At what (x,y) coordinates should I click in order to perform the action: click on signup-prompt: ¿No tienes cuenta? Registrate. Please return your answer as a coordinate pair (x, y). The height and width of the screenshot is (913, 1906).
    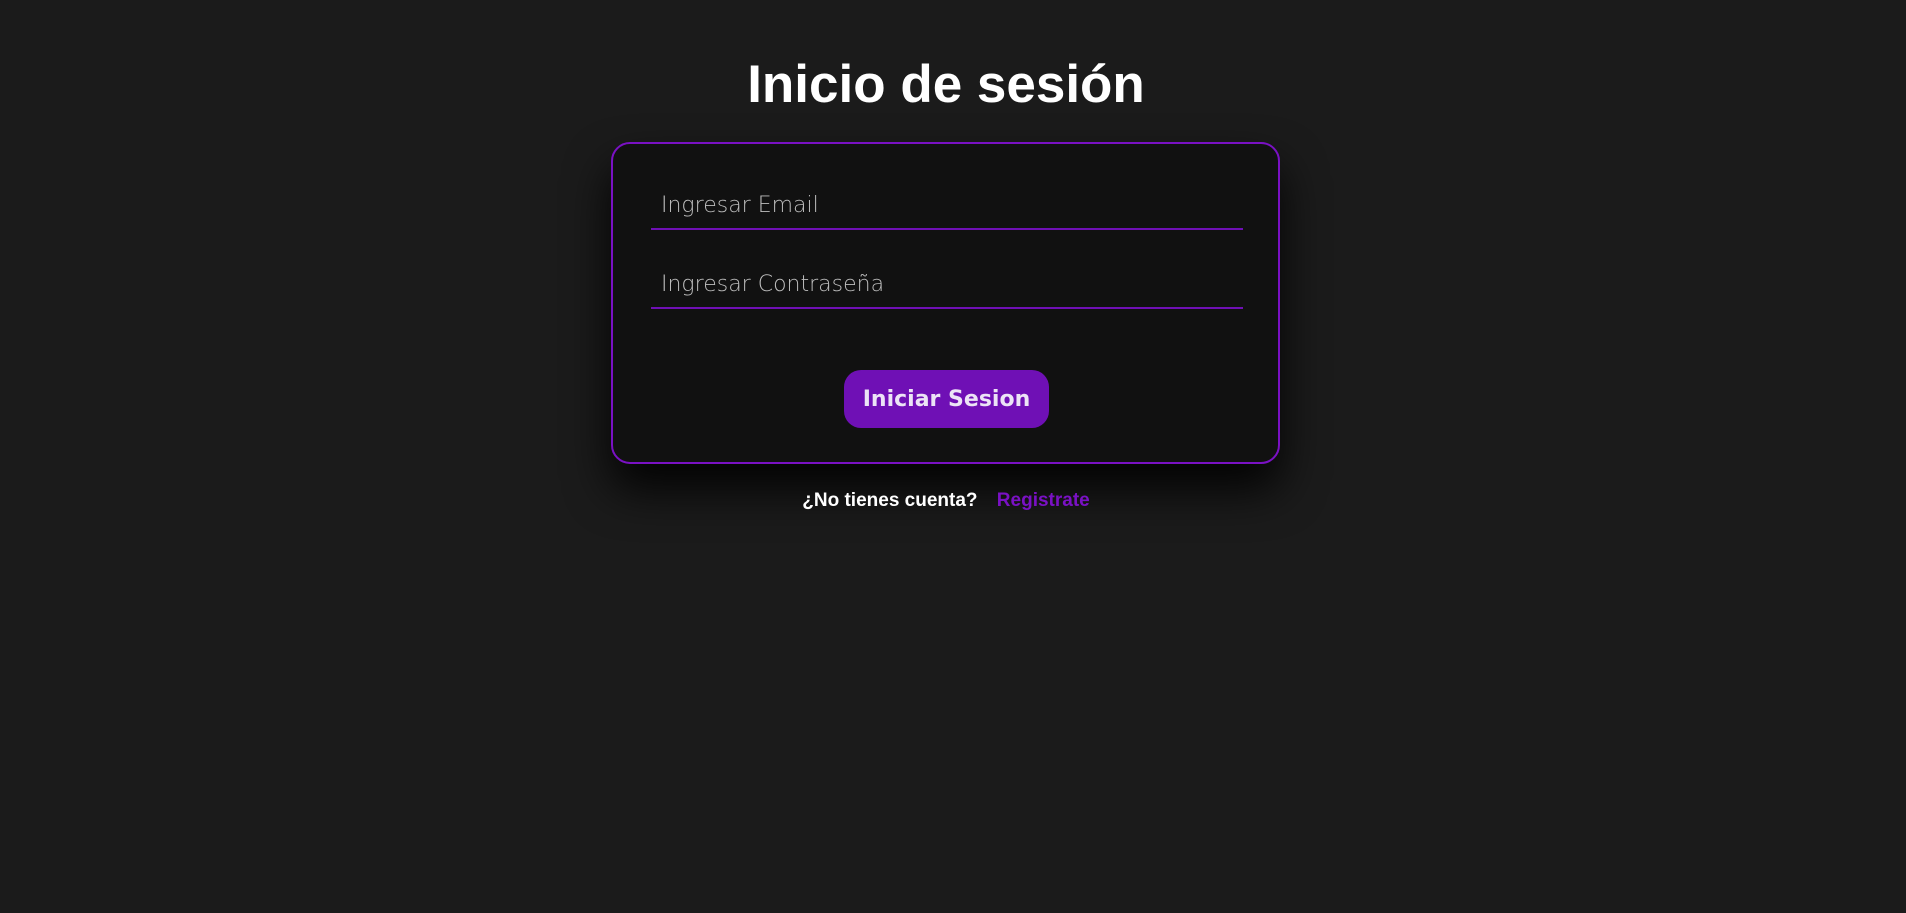
    Looking at the image, I should click on (946, 501).